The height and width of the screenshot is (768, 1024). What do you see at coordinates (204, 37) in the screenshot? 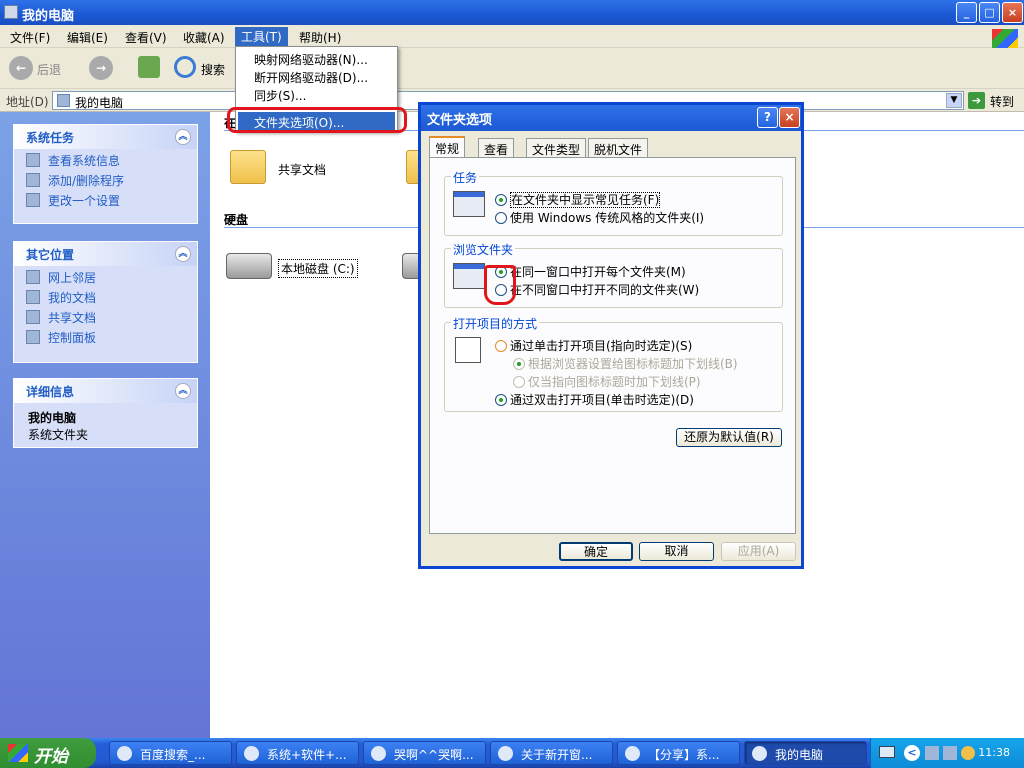
I see `menu-favorites: 收藏(A)` at bounding box center [204, 37].